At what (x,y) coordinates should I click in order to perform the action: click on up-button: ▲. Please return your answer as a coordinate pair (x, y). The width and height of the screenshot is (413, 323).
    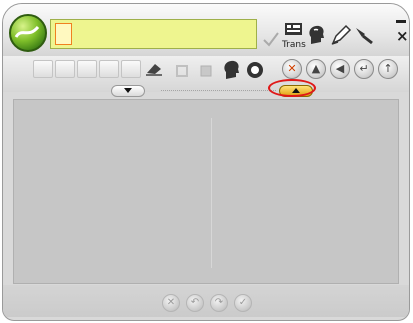
    Looking at the image, I should click on (316, 69).